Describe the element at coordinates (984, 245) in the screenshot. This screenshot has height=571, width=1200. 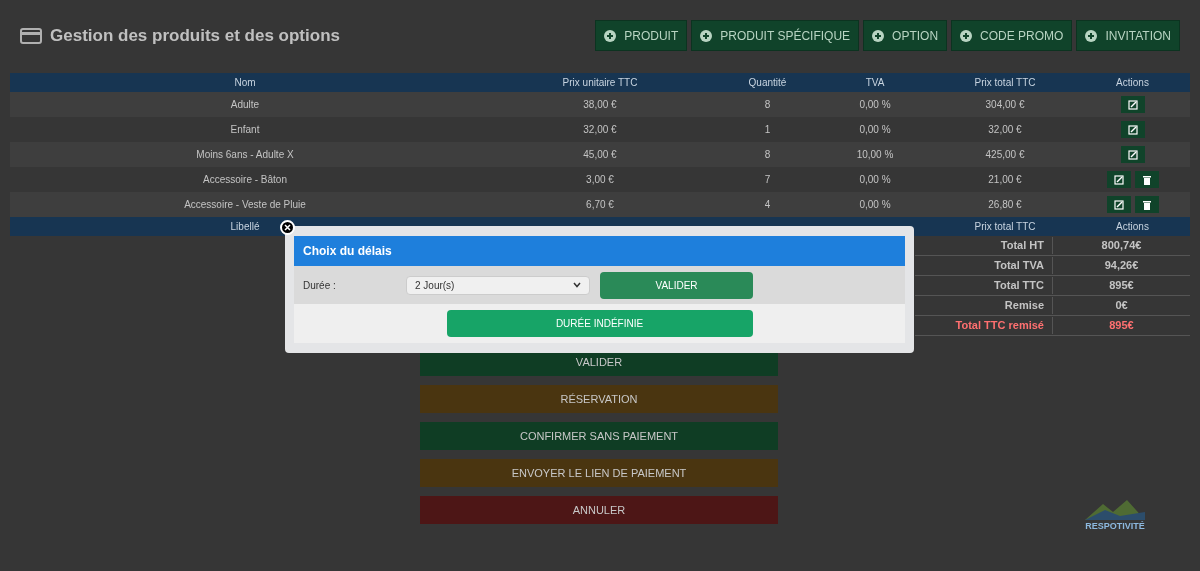
I see `total-label: Total HT` at that location.